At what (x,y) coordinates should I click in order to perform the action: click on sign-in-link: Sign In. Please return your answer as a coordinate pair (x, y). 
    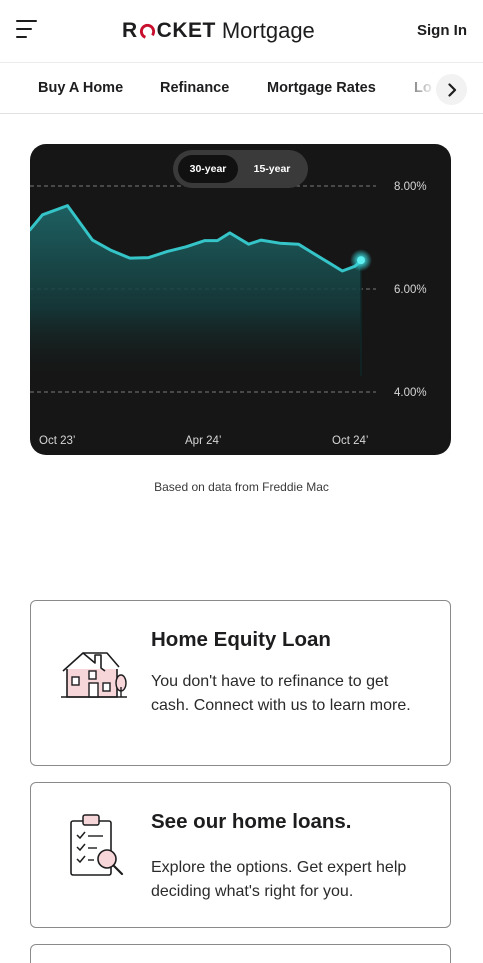
    Looking at the image, I should click on (442, 30).